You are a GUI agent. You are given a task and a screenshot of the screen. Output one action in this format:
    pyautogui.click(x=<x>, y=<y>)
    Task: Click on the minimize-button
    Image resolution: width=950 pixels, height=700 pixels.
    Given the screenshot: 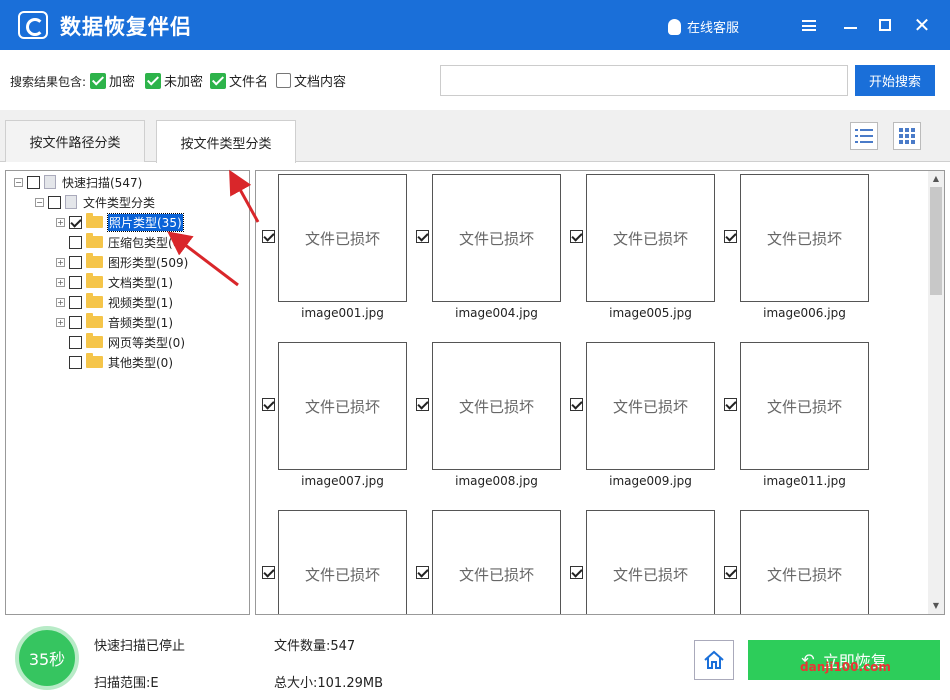 What is the action you would take?
    pyautogui.click(x=850, y=25)
    